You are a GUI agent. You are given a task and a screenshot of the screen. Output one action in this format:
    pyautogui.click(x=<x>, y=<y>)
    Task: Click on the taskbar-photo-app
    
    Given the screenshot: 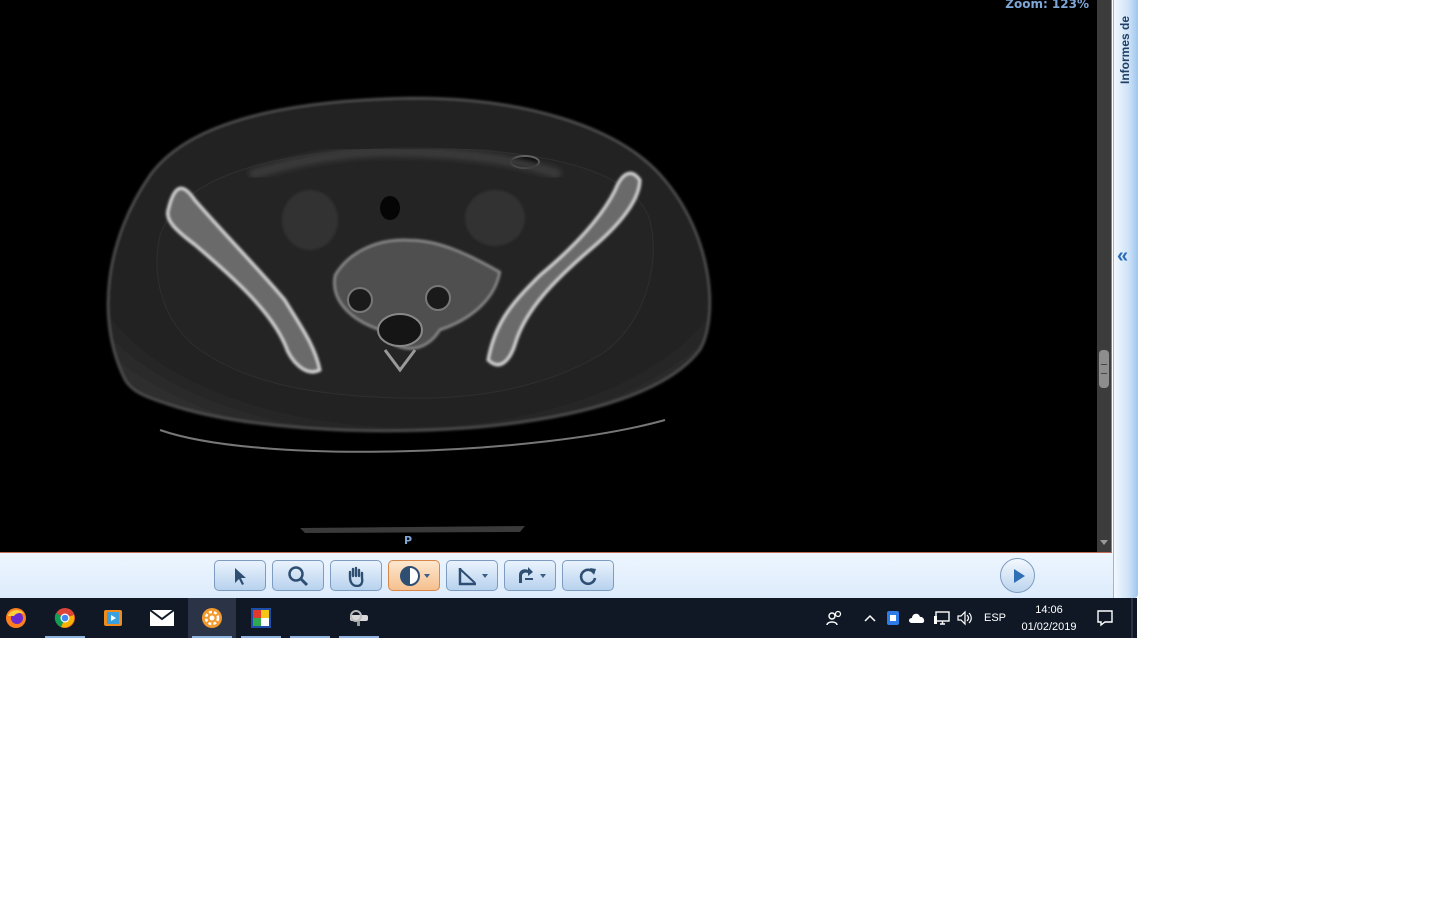 What is the action you would take?
    pyautogui.click(x=261, y=618)
    